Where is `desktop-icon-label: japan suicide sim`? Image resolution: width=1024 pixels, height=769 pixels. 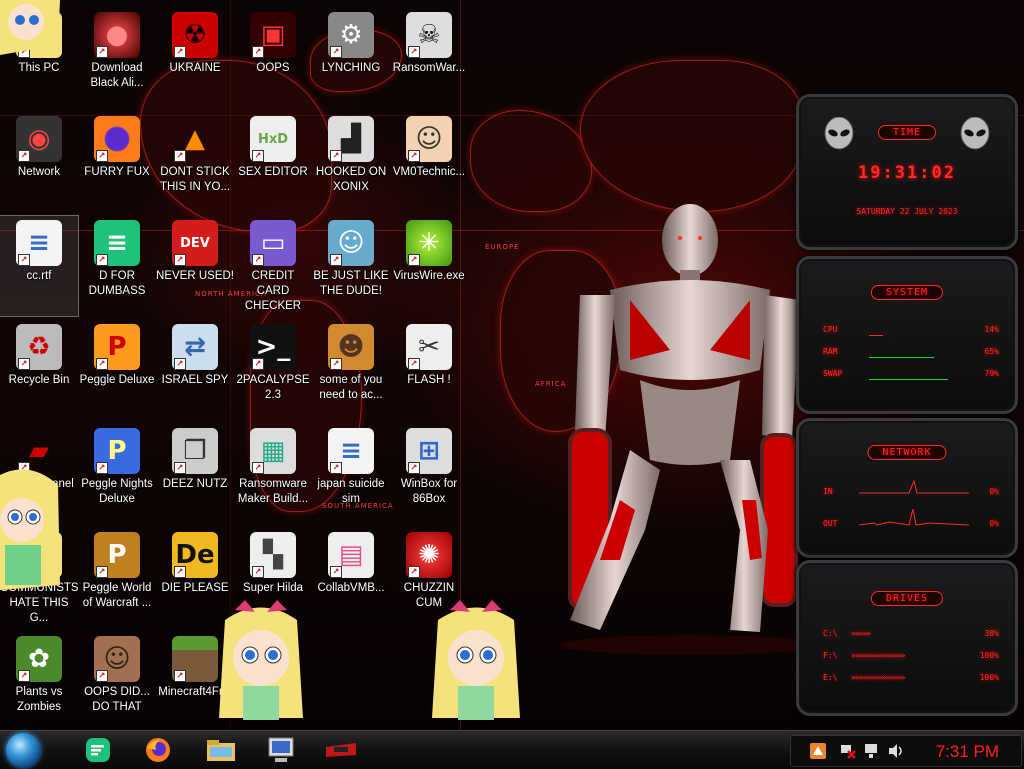
desktop-icon-label: japan suicide sim is located at coordinates (351, 491).